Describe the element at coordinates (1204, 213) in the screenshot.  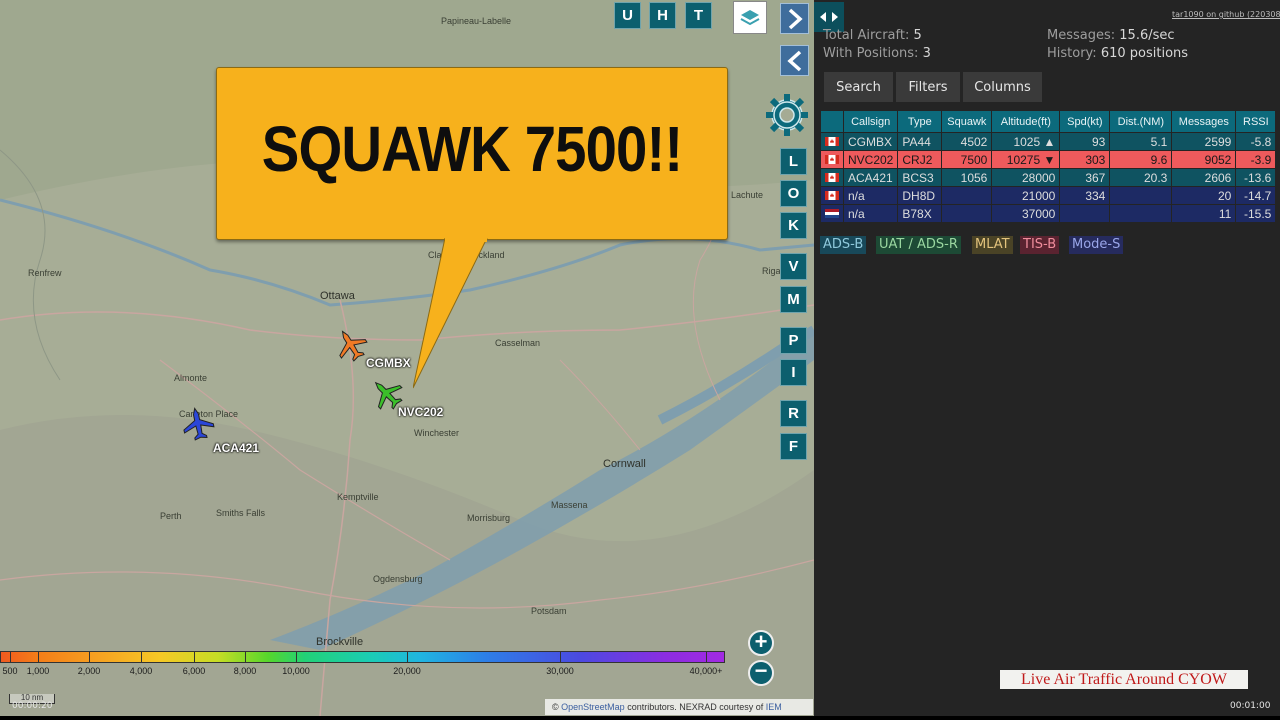
I see `cell-messages: 11` at that location.